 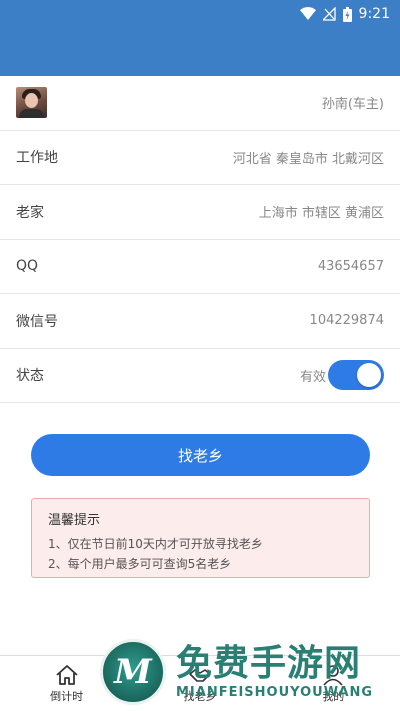 I want to click on profile-name: 孙南(车主), so click(x=352, y=105).